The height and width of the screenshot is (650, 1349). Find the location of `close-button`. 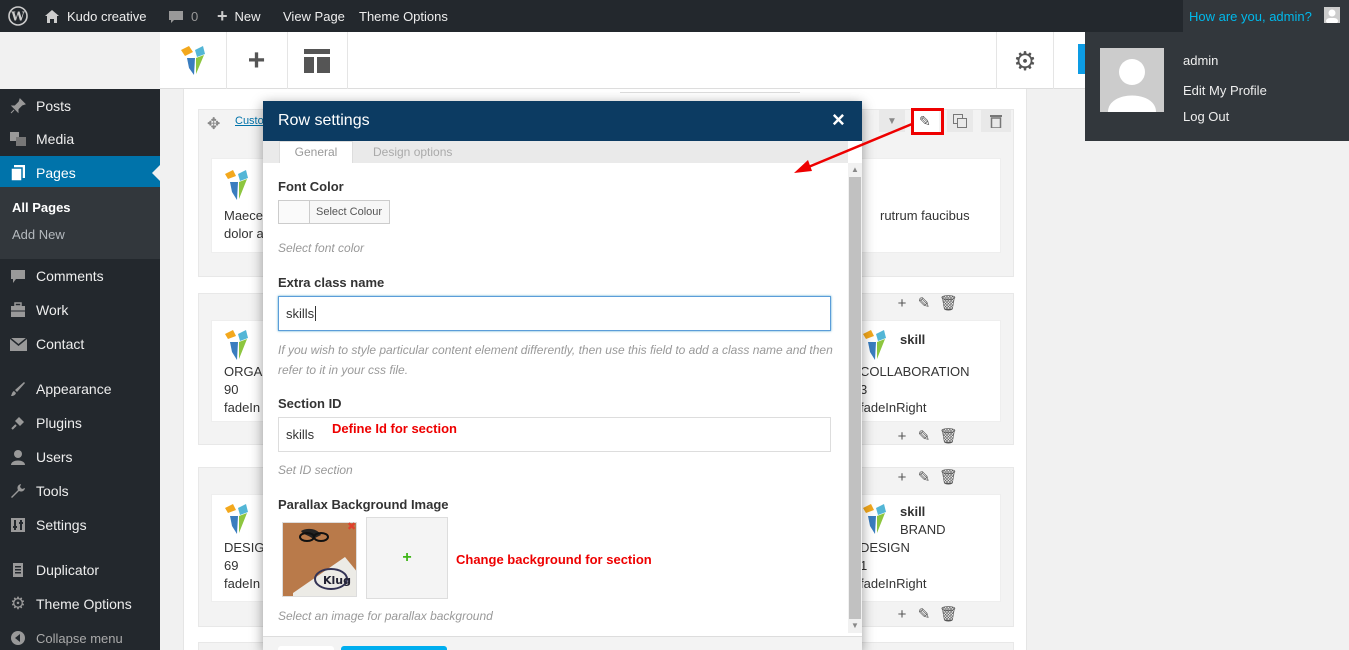

close-button is located at coordinates (306, 648).